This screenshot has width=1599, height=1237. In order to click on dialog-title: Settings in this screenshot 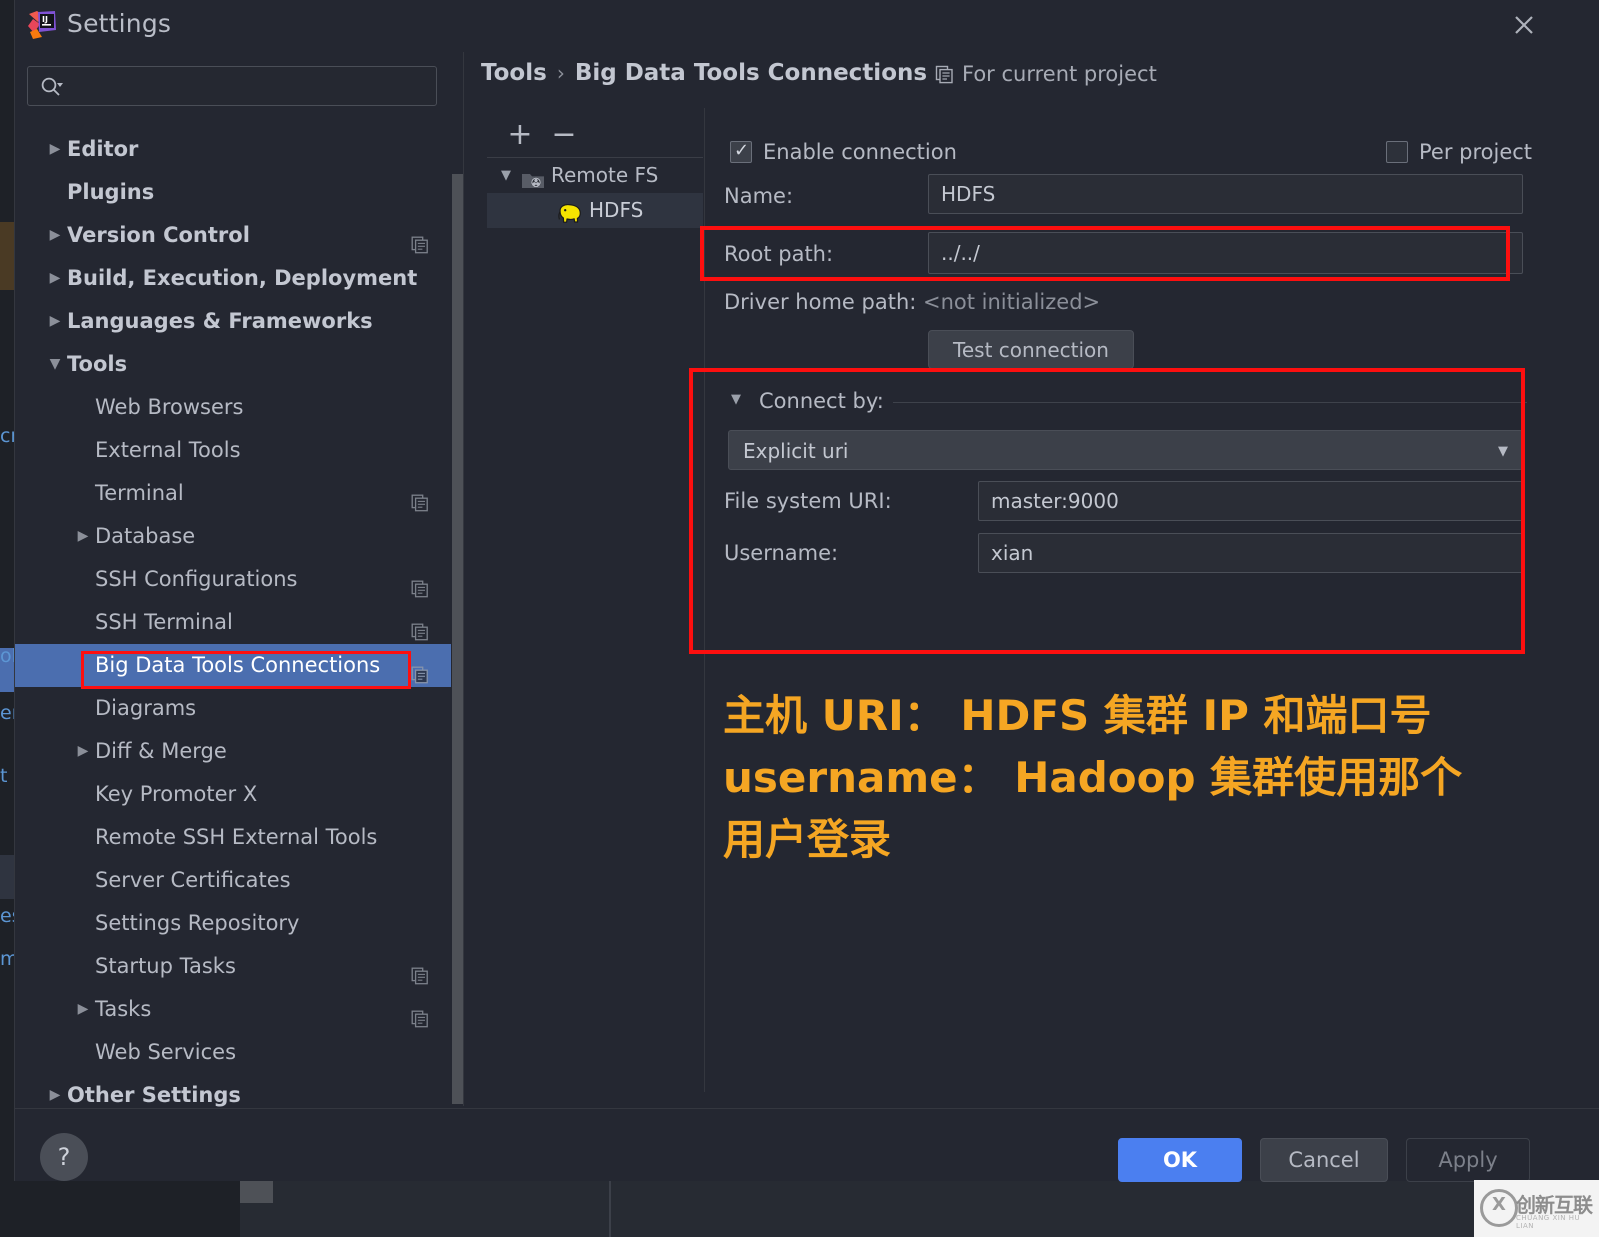, I will do `click(119, 23)`.